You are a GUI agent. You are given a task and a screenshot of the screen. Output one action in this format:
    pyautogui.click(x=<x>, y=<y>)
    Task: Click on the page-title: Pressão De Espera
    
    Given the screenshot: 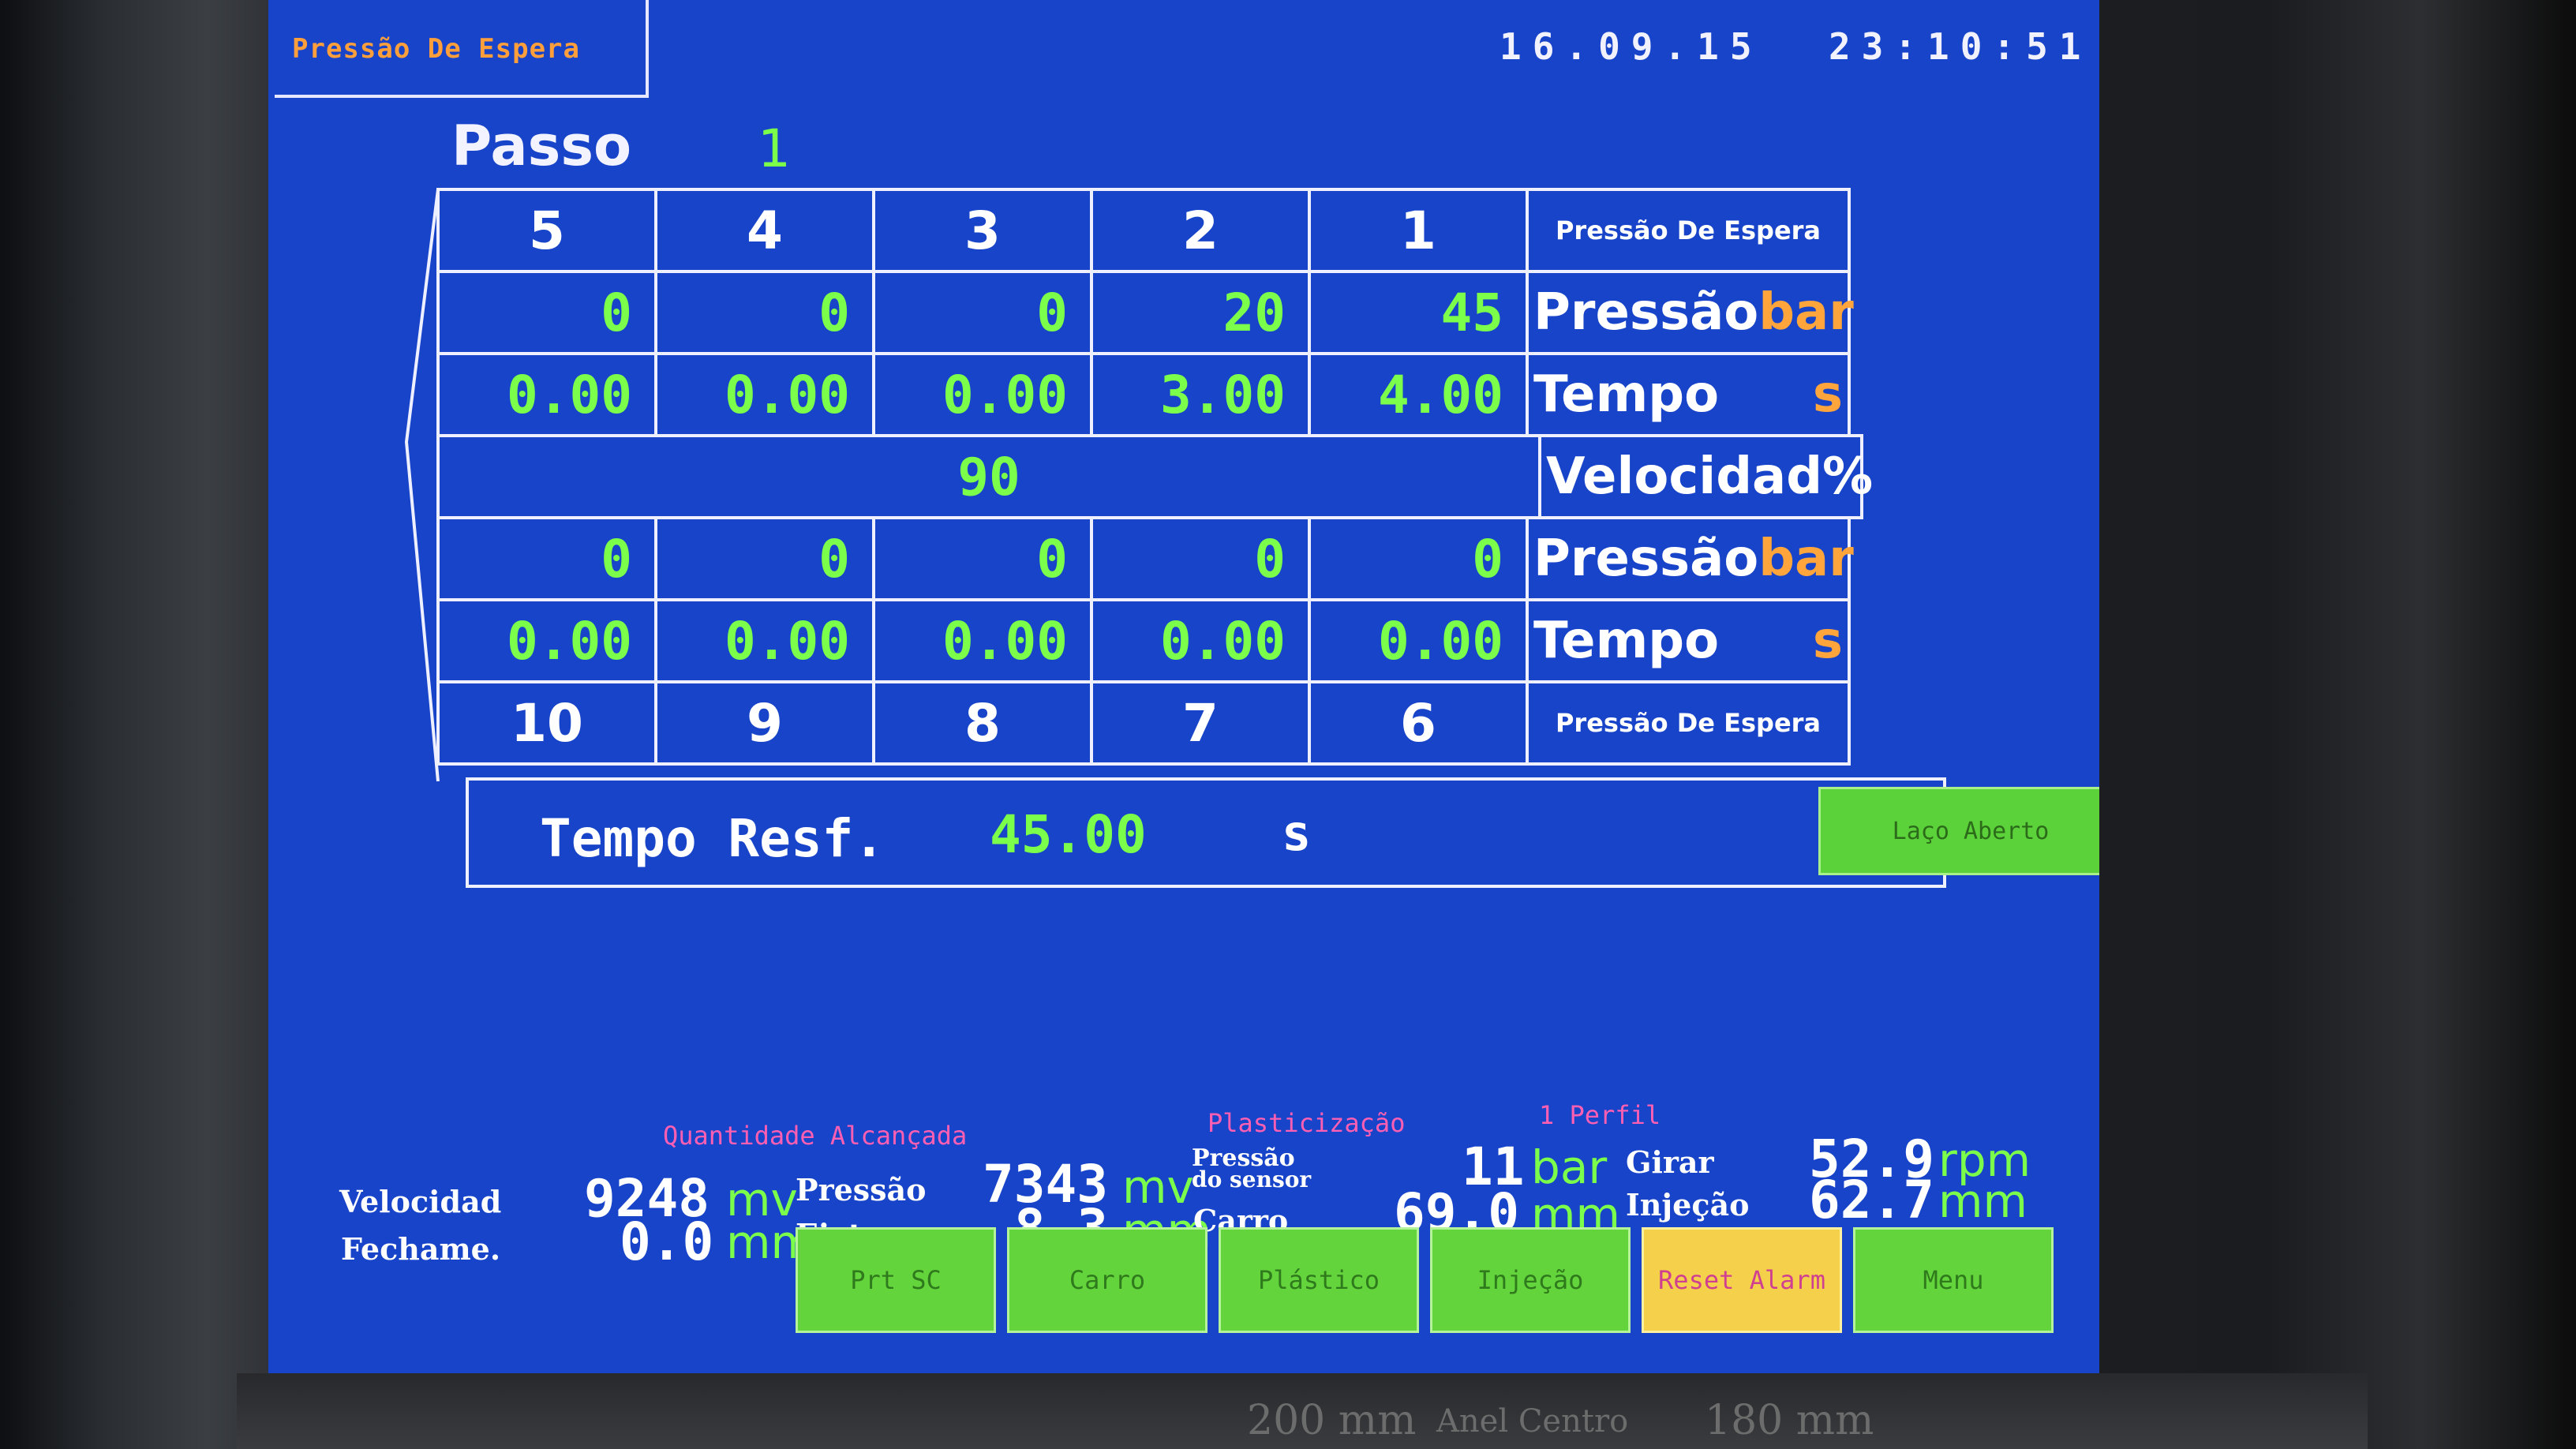 What is the action you would take?
    pyautogui.click(x=436, y=49)
    